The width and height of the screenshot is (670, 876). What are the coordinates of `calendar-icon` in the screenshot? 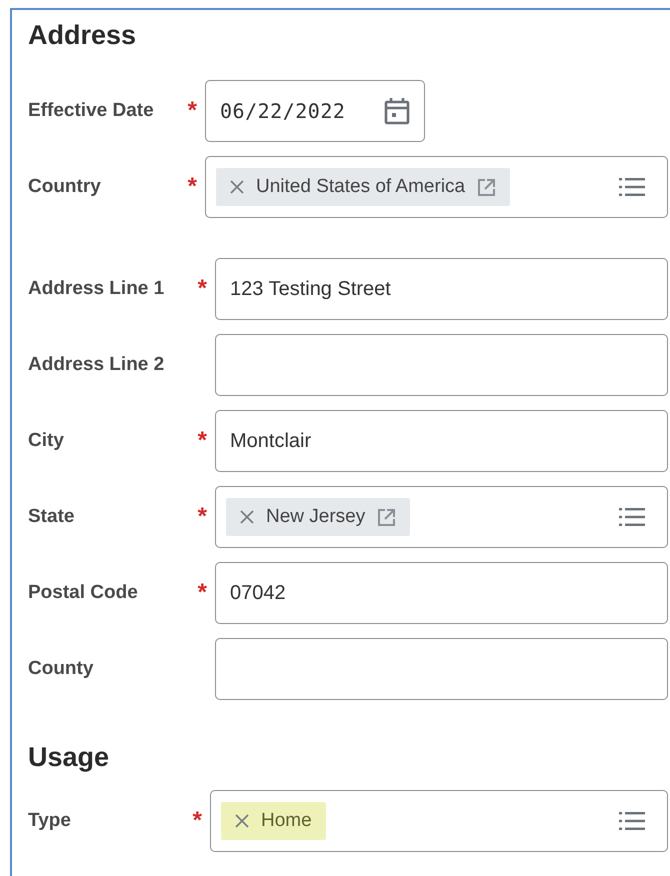 It's located at (397, 111).